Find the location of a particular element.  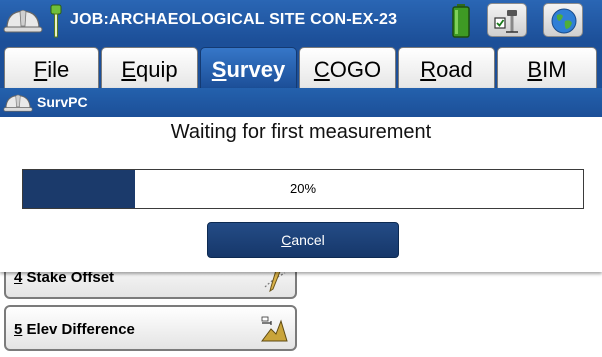

cancel-button: Cancel is located at coordinates (303, 240).